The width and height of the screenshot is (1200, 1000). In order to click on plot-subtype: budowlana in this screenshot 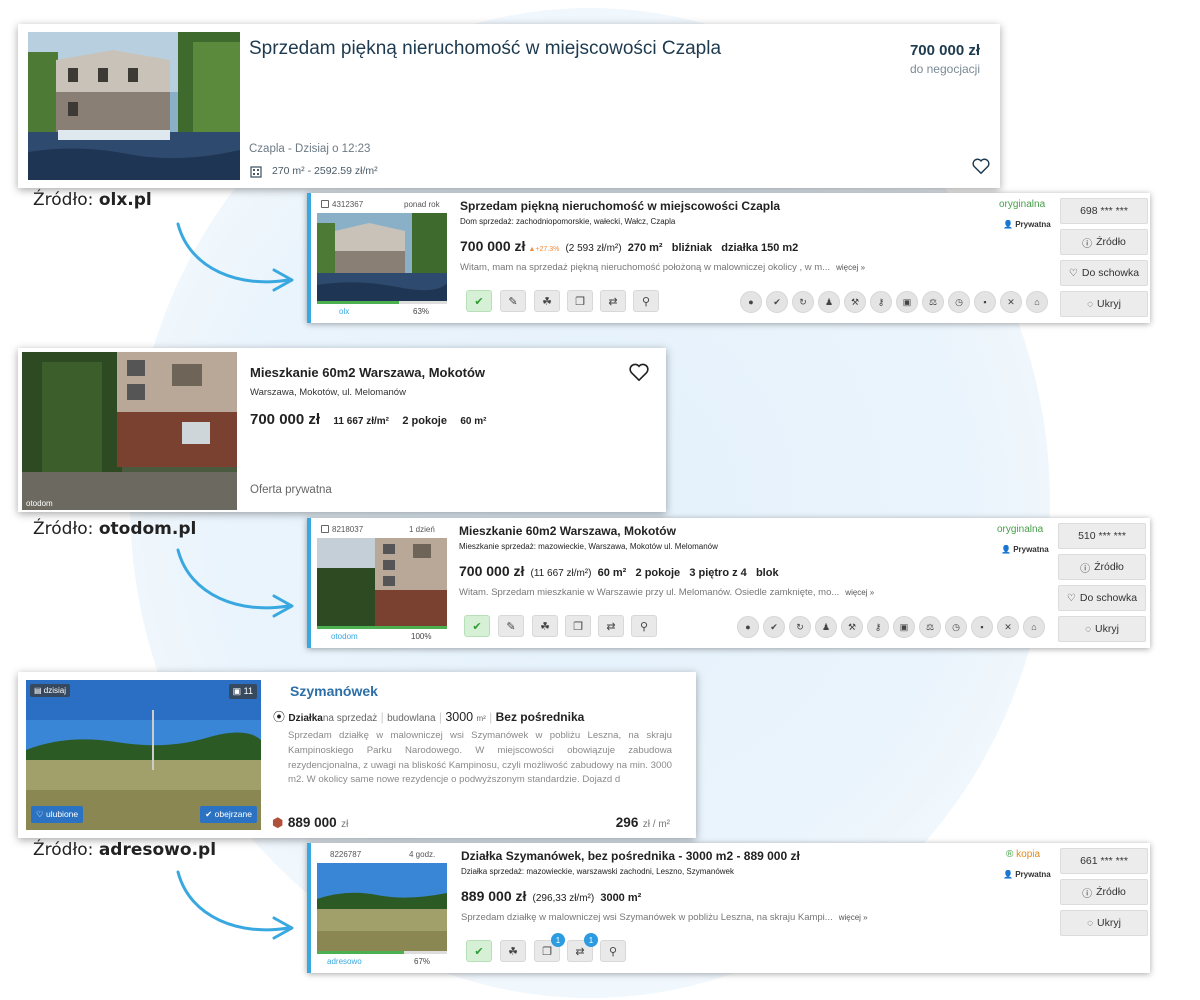, I will do `click(411, 718)`.